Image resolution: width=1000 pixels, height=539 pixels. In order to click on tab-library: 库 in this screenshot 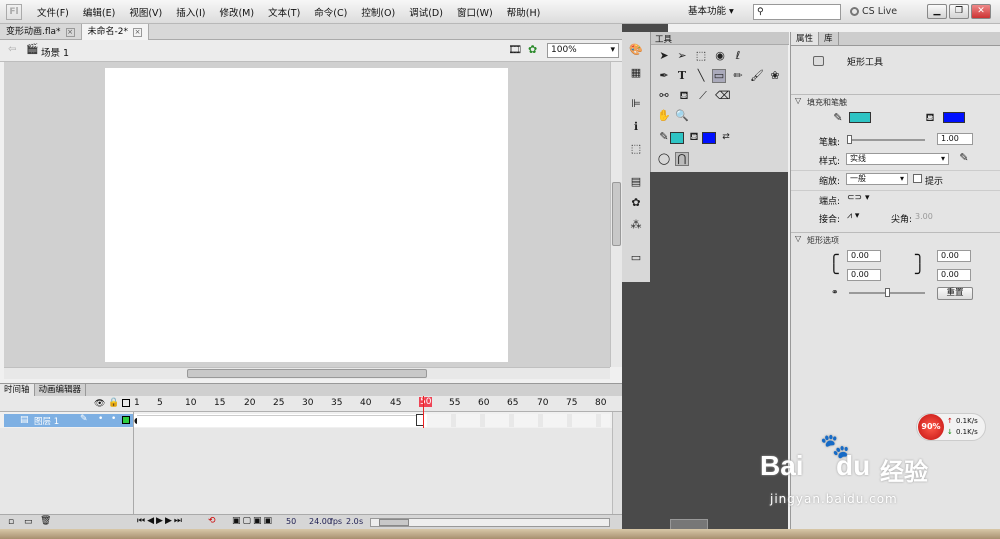, I will do `click(829, 38)`.